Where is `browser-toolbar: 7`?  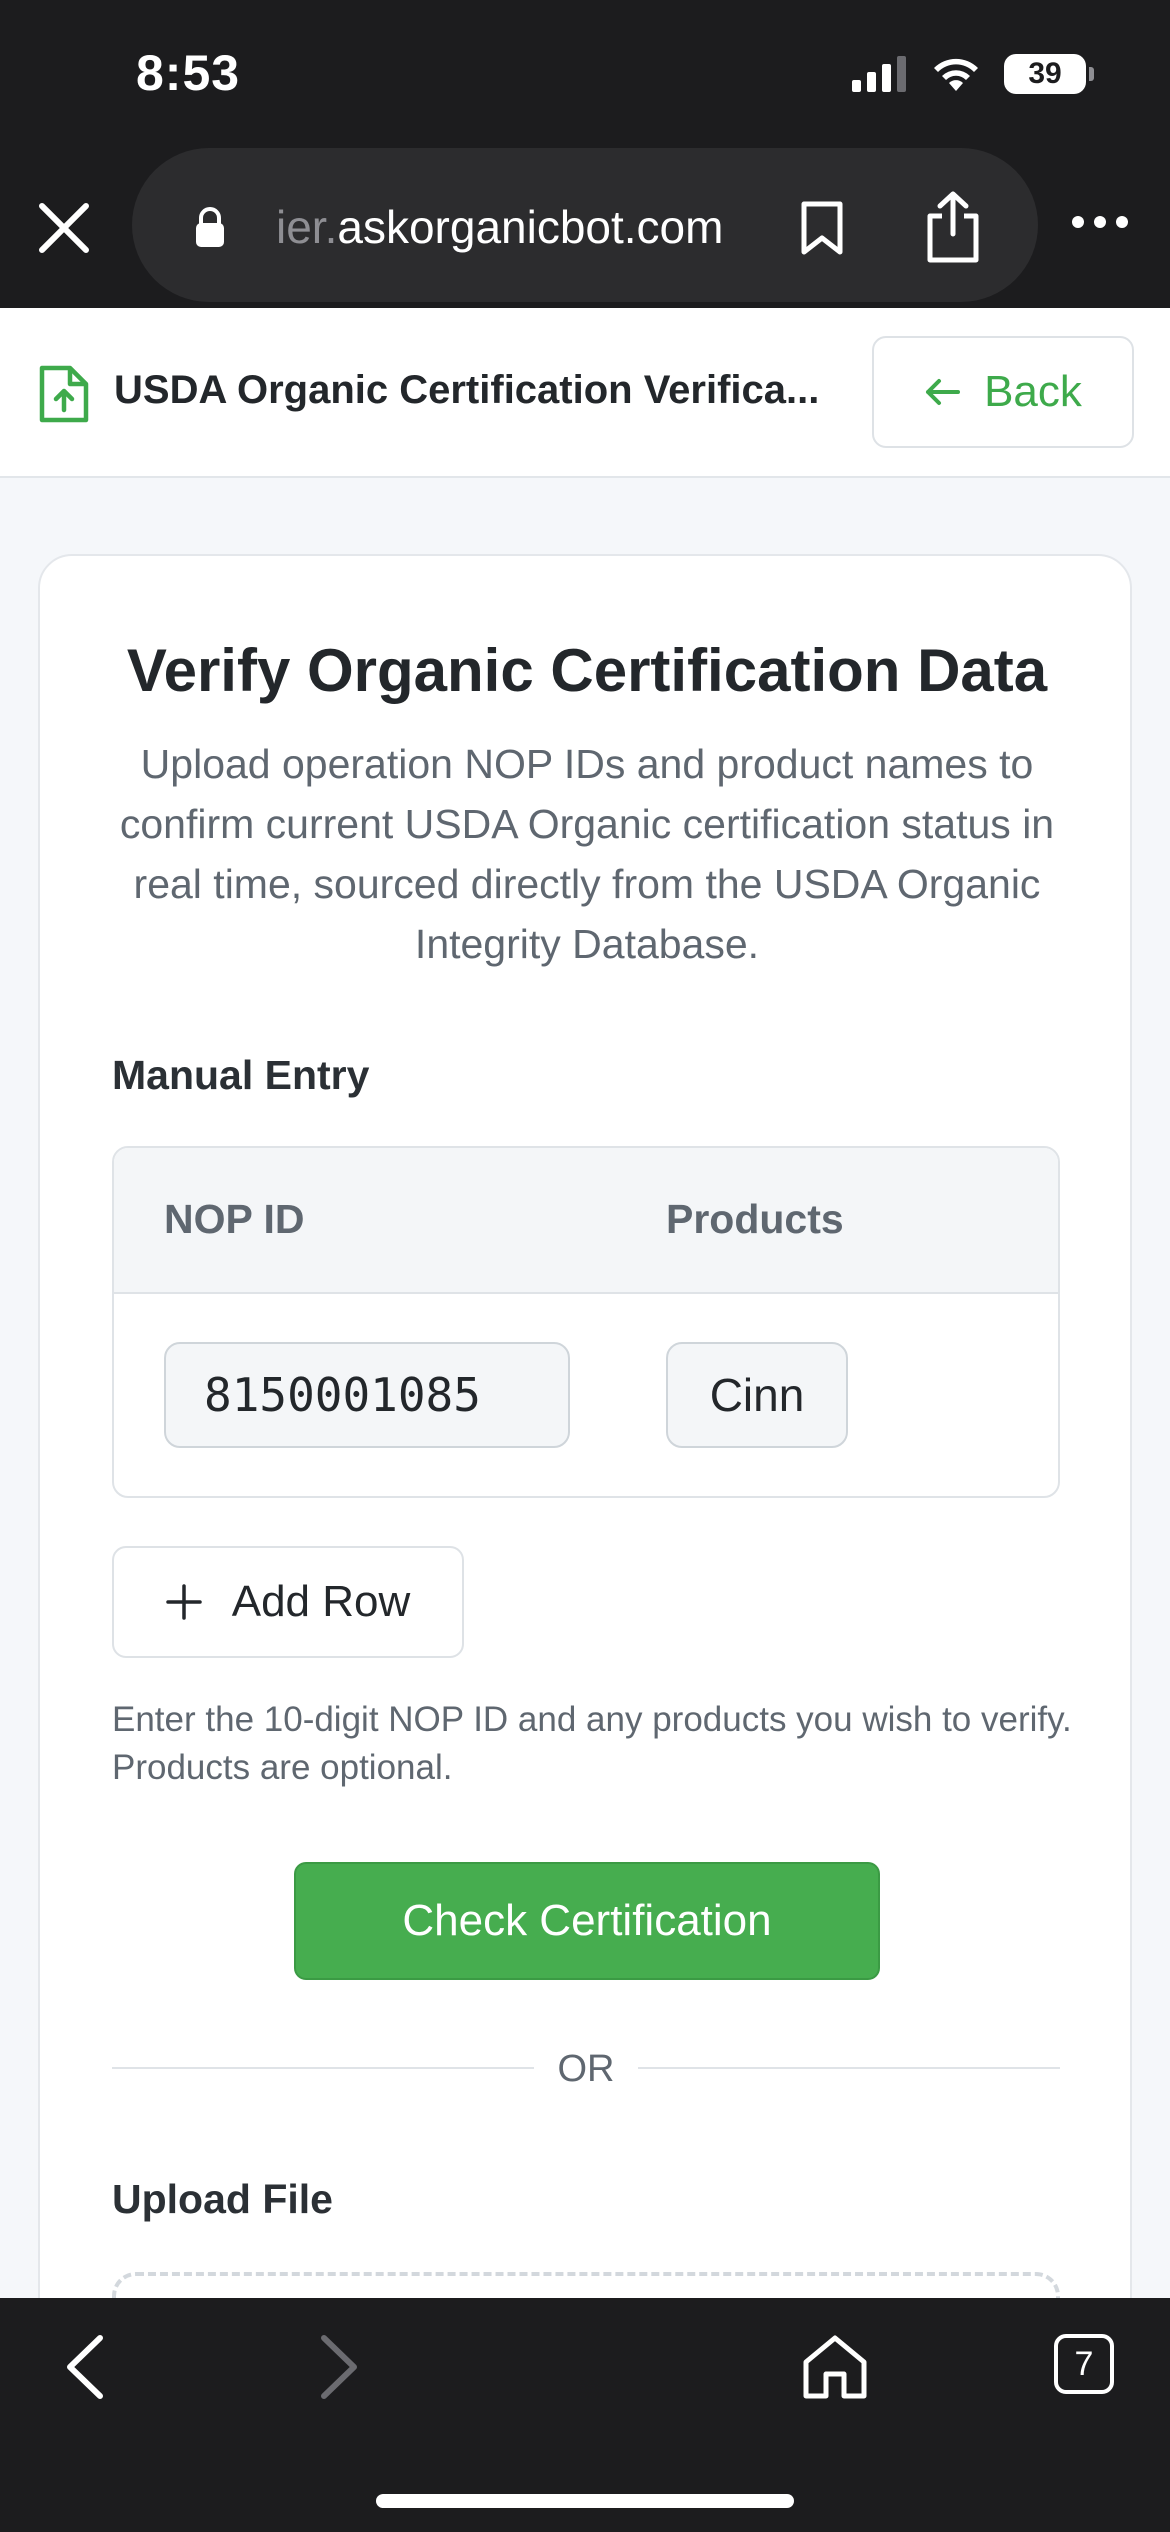 browser-toolbar: 7 is located at coordinates (585, 2415).